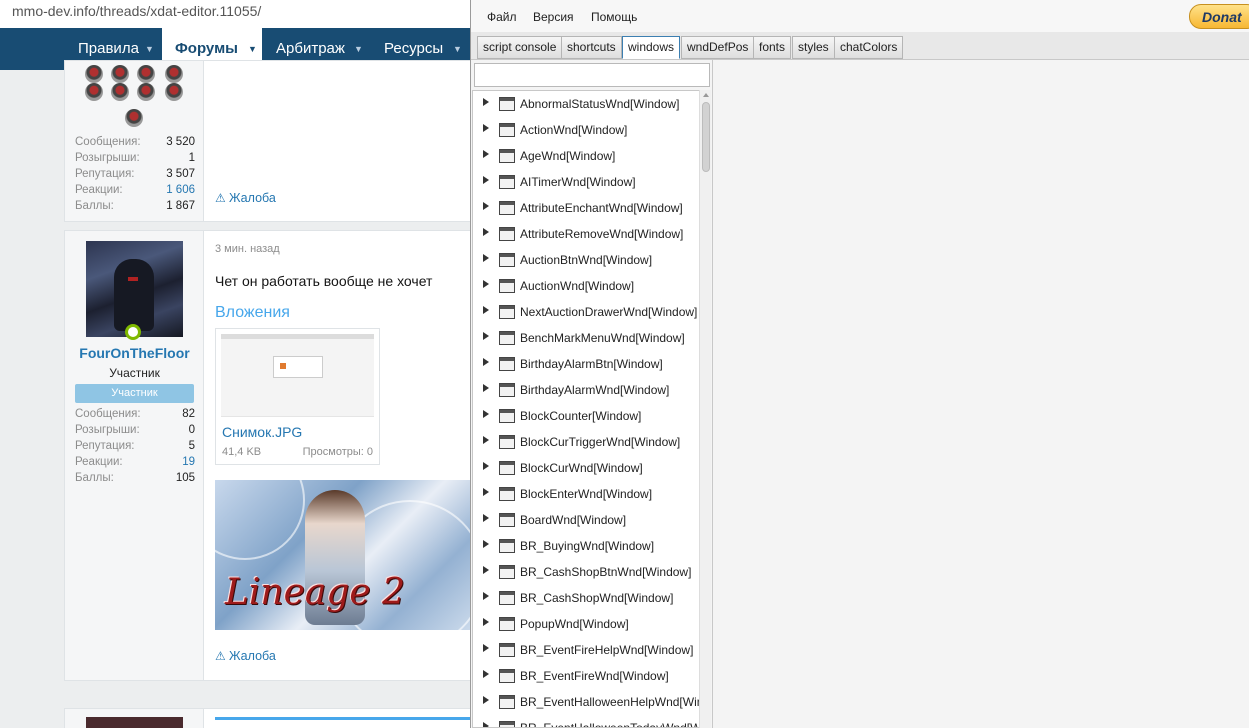 This screenshot has height=728, width=1249. What do you see at coordinates (252, 198) in the screenshot?
I see `report-label: Жалоба` at bounding box center [252, 198].